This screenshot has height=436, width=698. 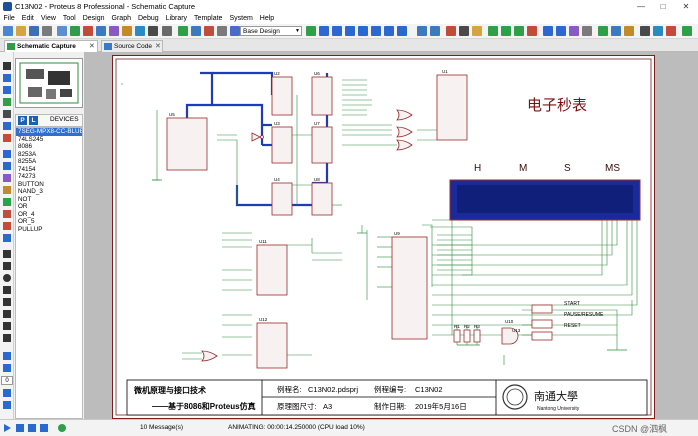 I want to click on junction-dot-icon, so click(x=7, y=90).